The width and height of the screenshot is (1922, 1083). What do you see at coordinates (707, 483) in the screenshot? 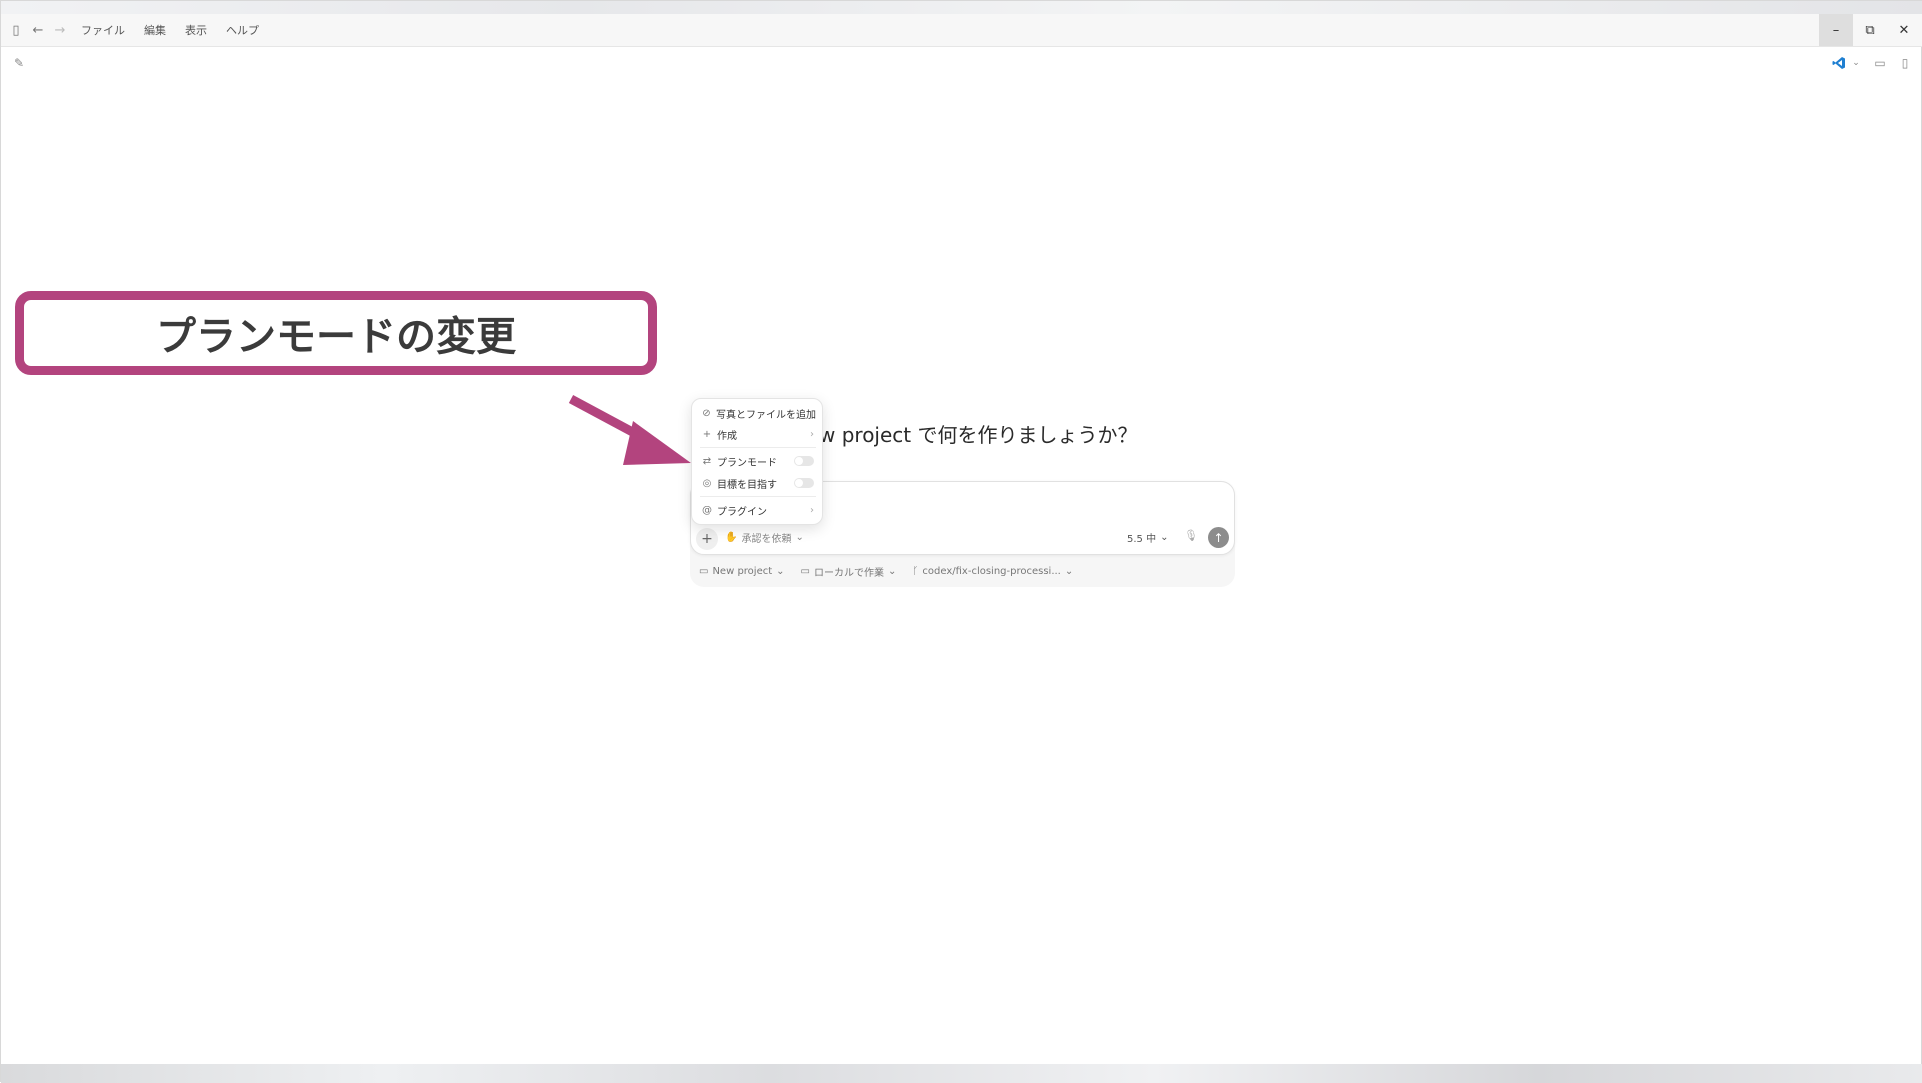
I see `target-icon: ◎` at bounding box center [707, 483].